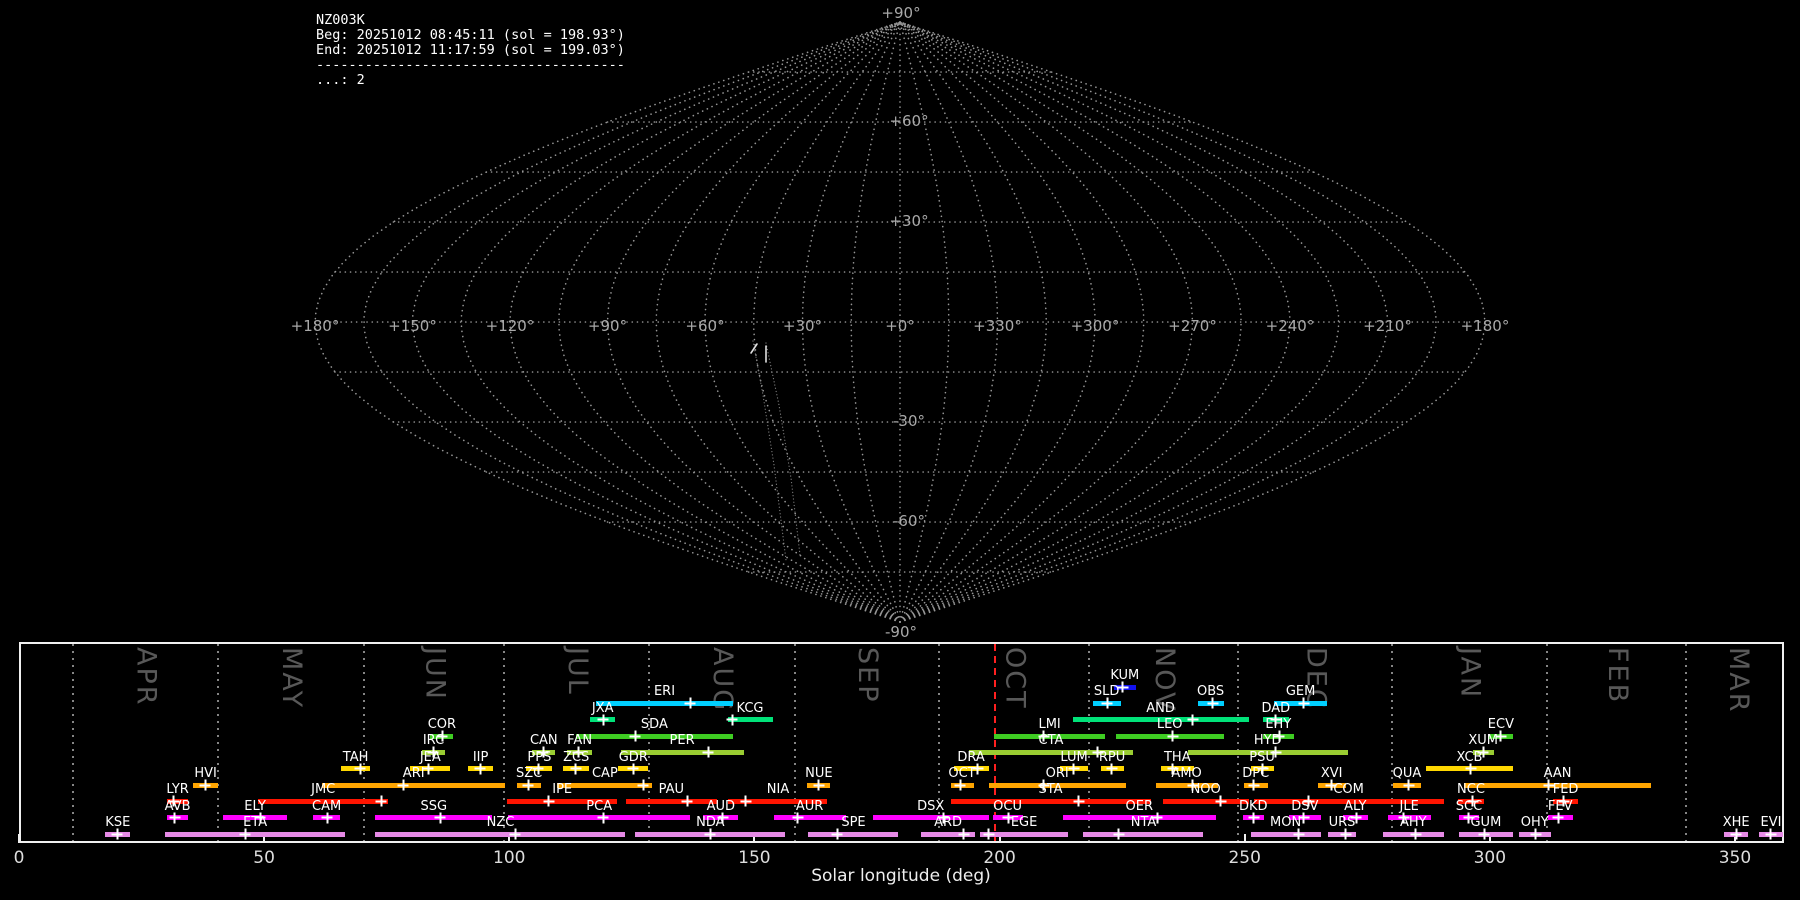 This screenshot has height=900, width=1800. What do you see at coordinates (118, 822) in the screenshot?
I see `shower-code-label: KSE` at bounding box center [118, 822].